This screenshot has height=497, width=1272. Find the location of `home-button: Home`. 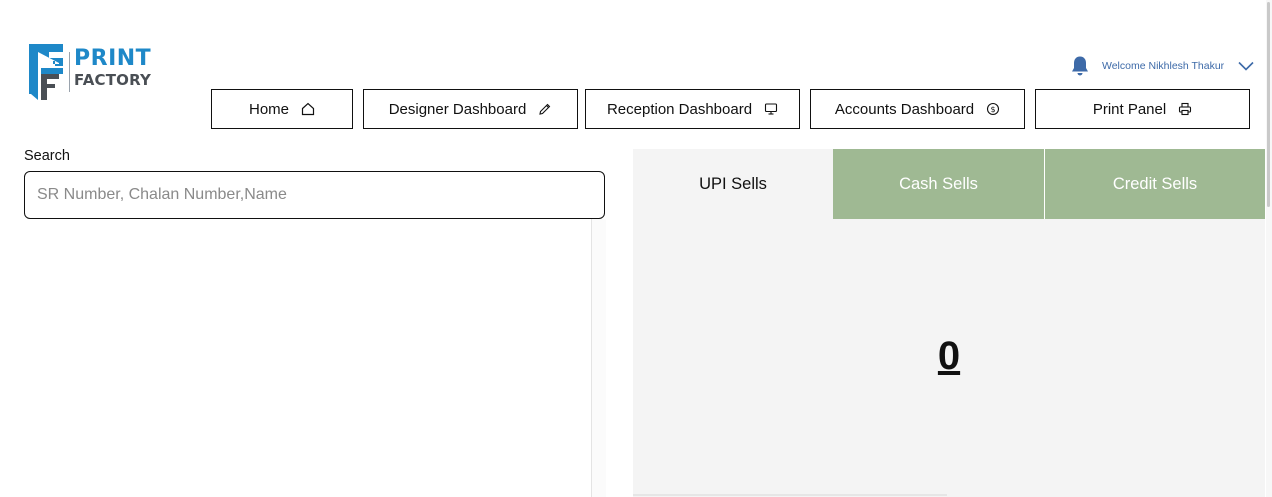

home-button: Home is located at coordinates (282, 109).